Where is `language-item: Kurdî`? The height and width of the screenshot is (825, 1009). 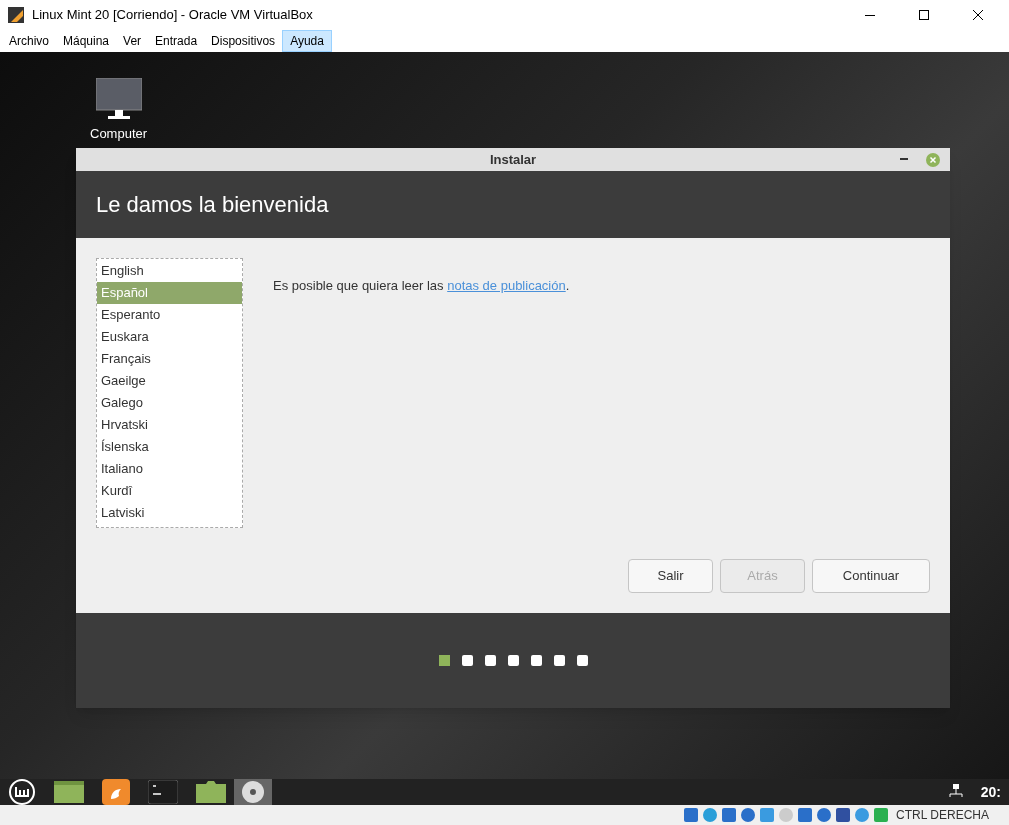
language-item: Kurdî is located at coordinates (169, 491).